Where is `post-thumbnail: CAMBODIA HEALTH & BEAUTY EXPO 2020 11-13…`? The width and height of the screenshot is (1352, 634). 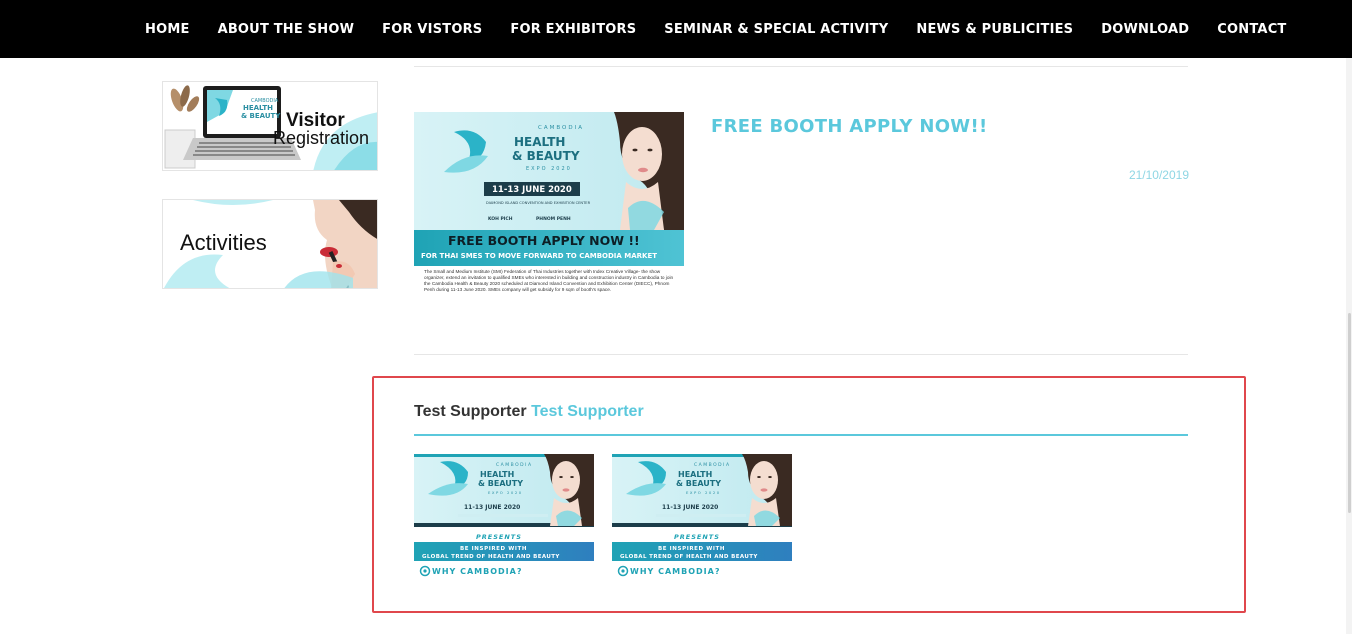
post-thumbnail: CAMBODIA HEALTH & BEAUTY EXPO 2020 11-13… is located at coordinates (549, 210).